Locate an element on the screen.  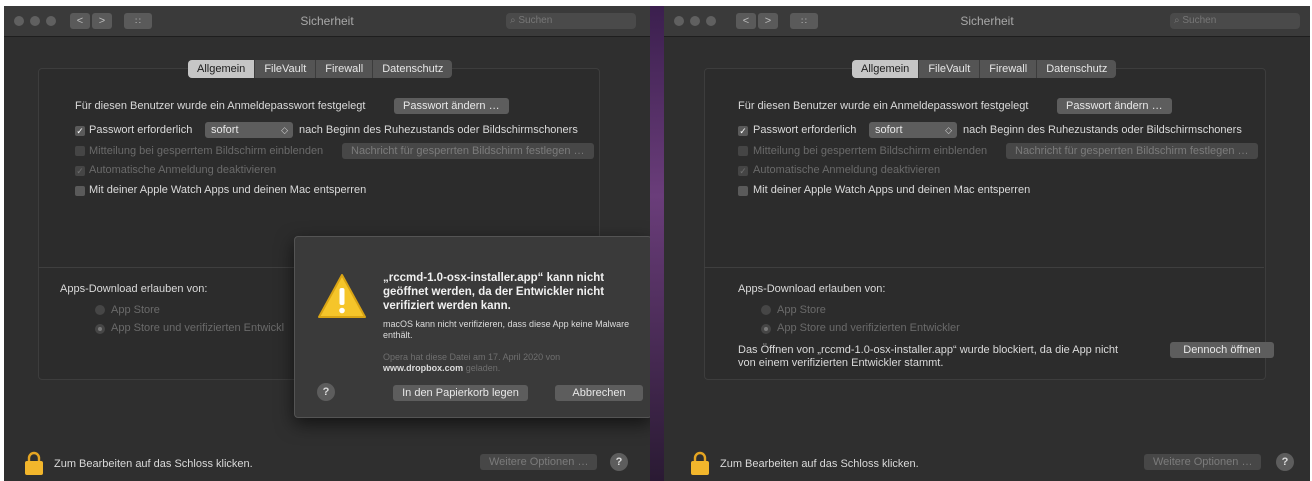
radio-app-store-devs-label: App Store und verifizierten Entwickl is located at coordinates (198, 328).